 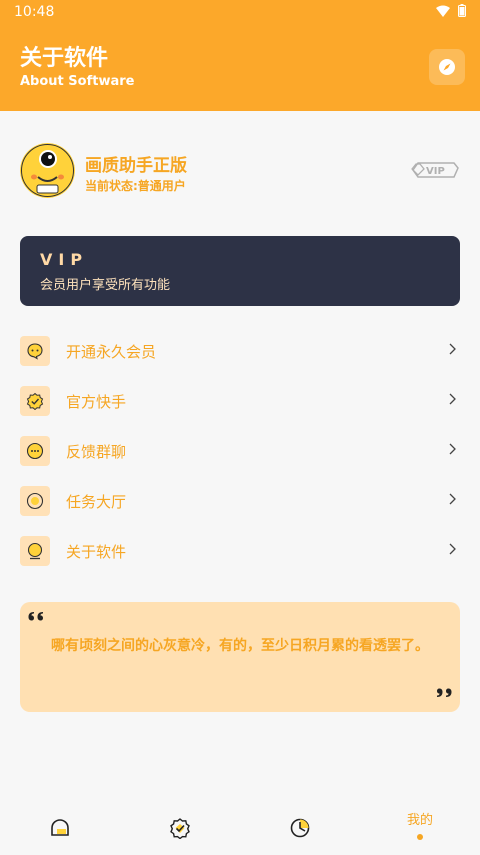 I want to click on vip-card-title: VIP, so click(x=64, y=259).